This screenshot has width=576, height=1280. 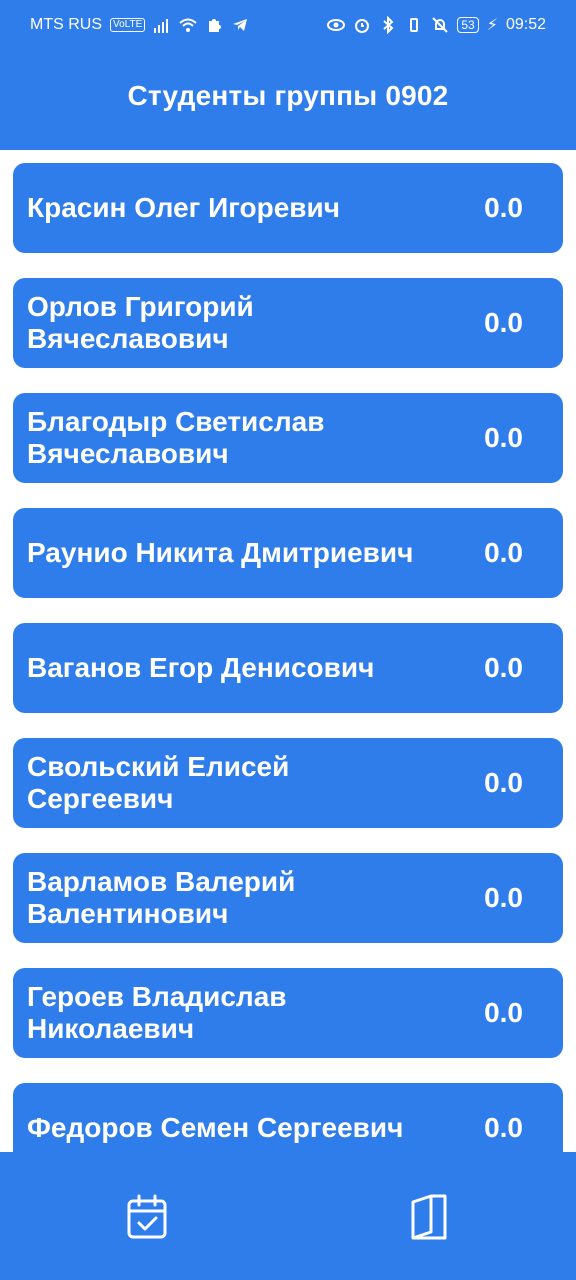 What do you see at coordinates (183, 207) in the screenshot?
I see `student-name: Красин Олег Игоревич` at bounding box center [183, 207].